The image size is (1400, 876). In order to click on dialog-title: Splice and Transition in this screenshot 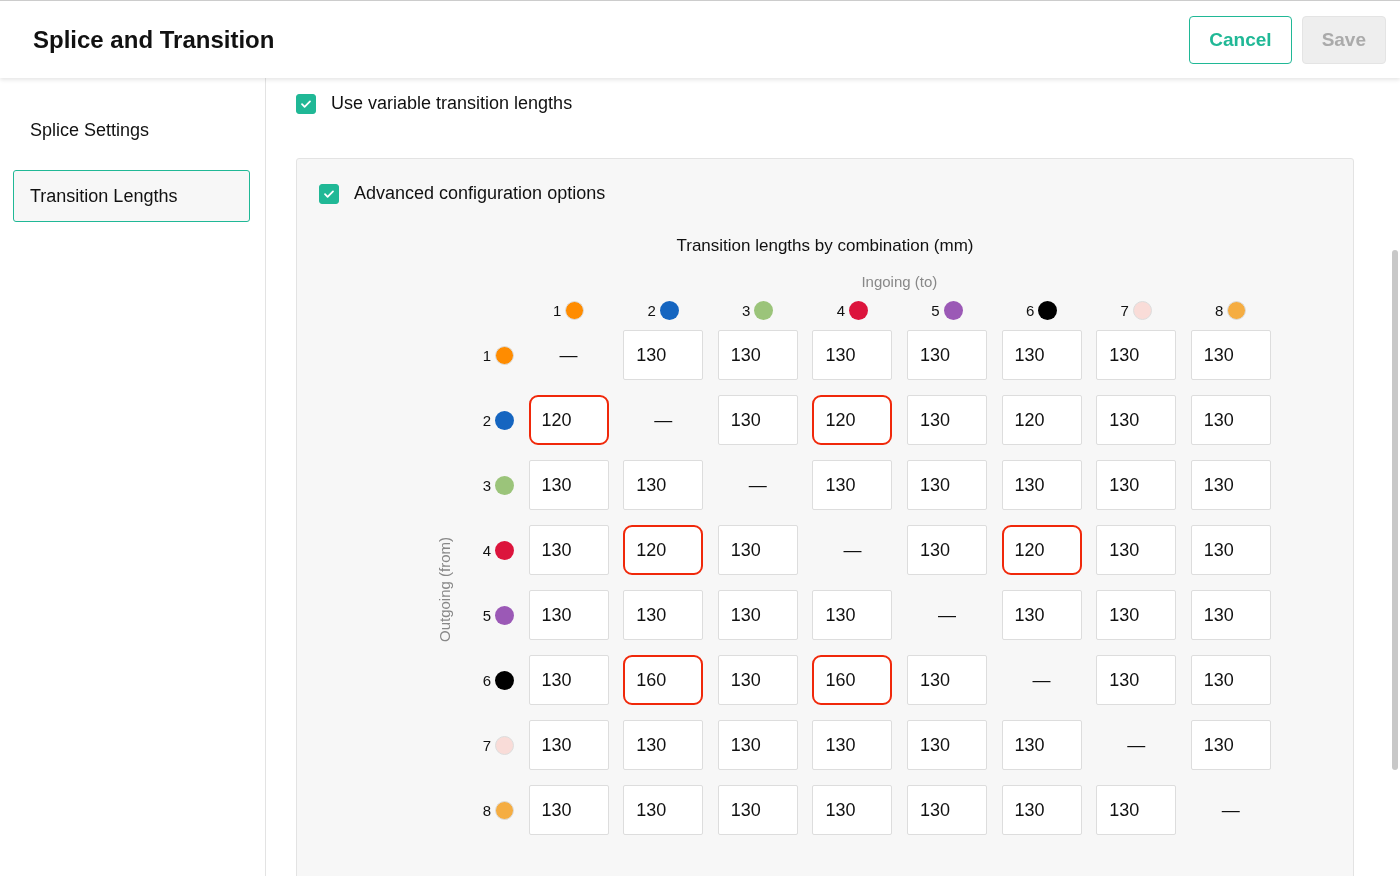, I will do `click(154, 39)`.